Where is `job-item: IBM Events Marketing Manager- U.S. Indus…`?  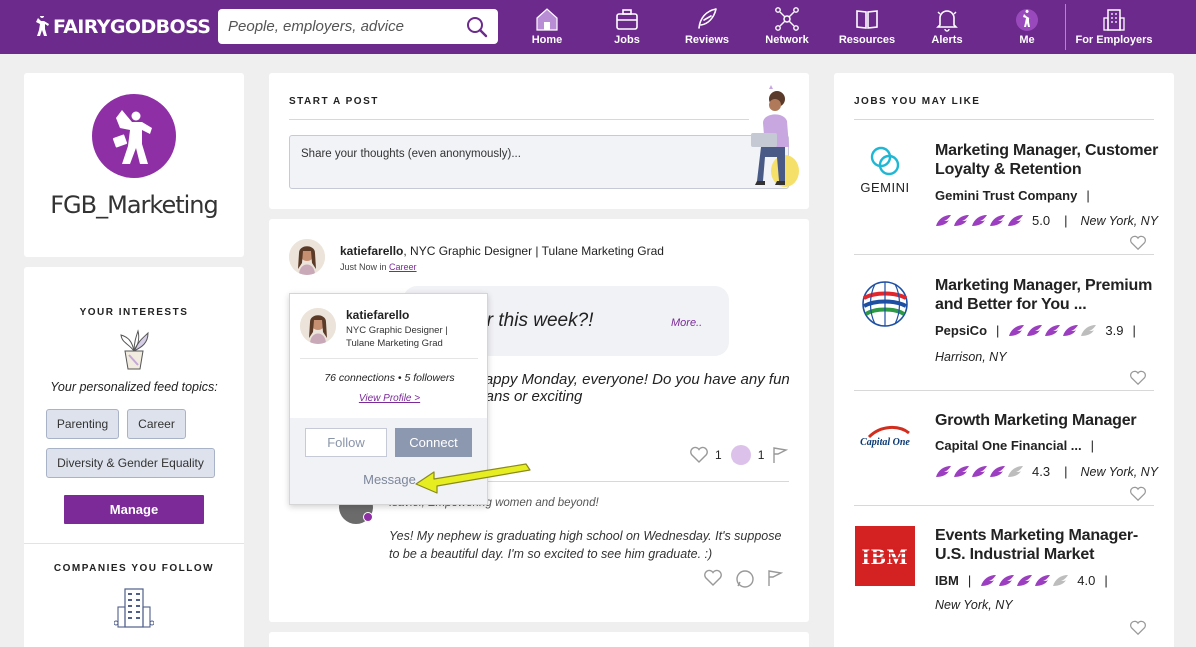
job-item: IBM Events Marketing Manager- U.S. Indus… is located at coordinates (1004, 586).